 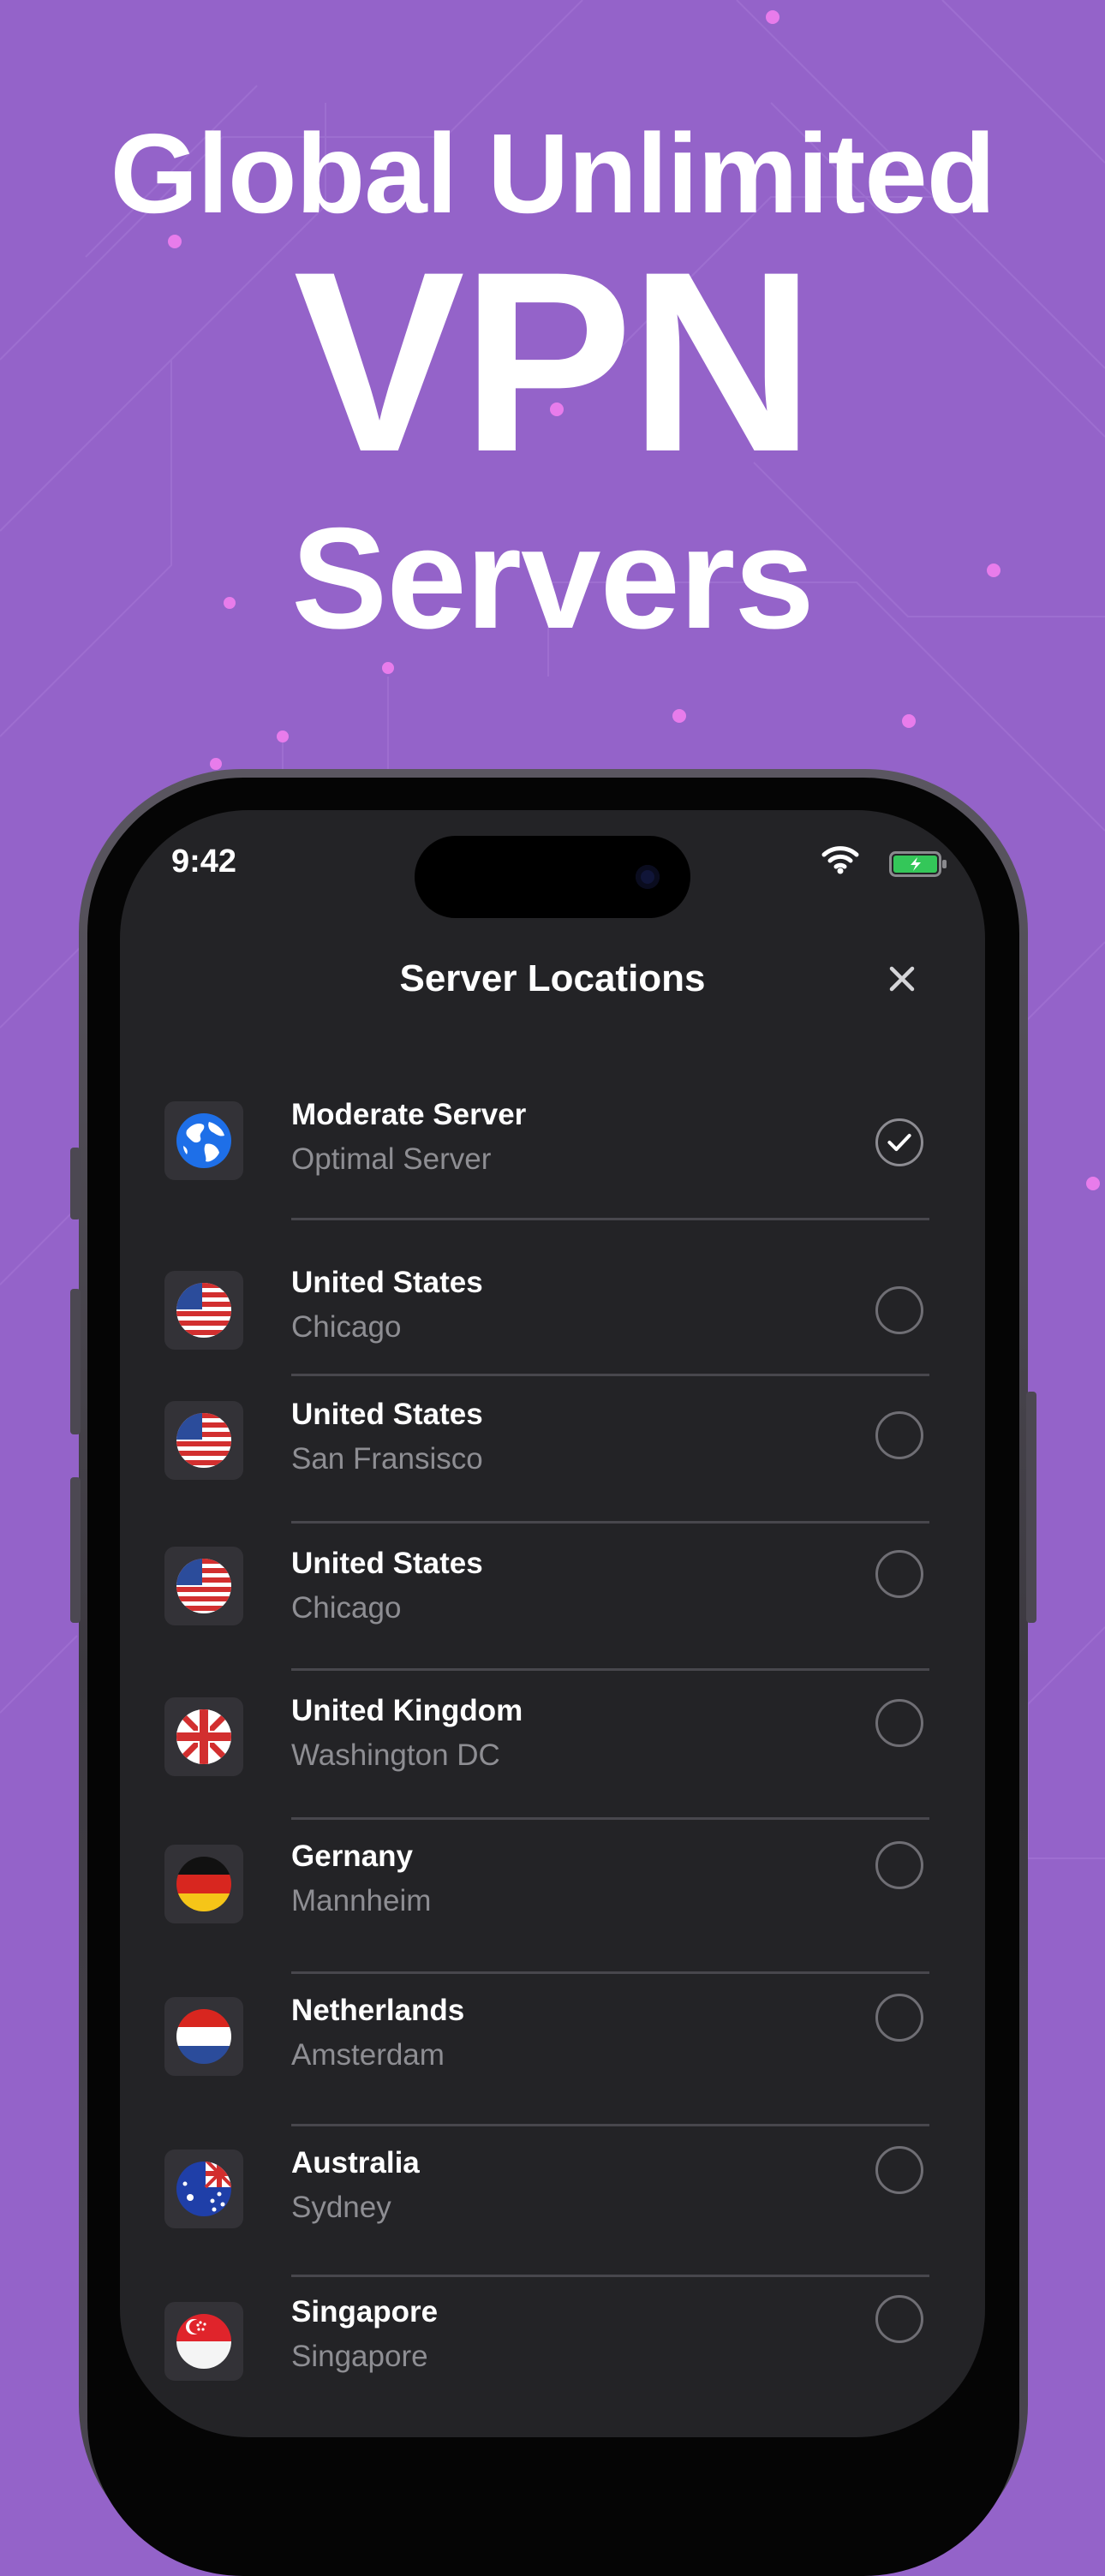 What do you see at coordinates (902, 978) in the screenshot?
I see `close-icon` at bounding box center [902, 978].